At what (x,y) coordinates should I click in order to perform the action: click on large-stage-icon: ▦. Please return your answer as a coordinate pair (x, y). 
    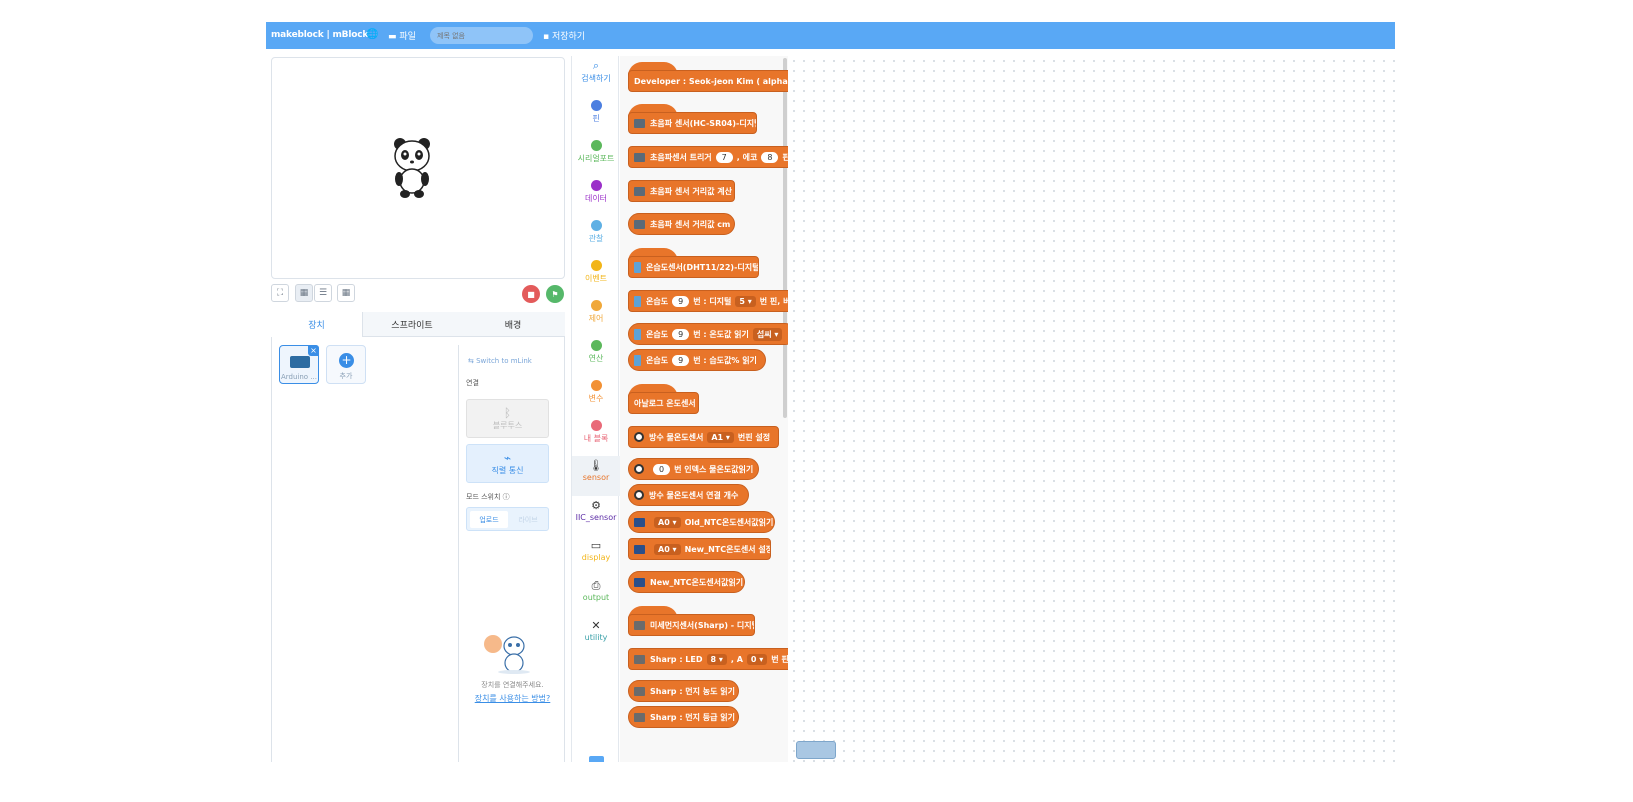
    Looking at the image, I should click on (304, 293).